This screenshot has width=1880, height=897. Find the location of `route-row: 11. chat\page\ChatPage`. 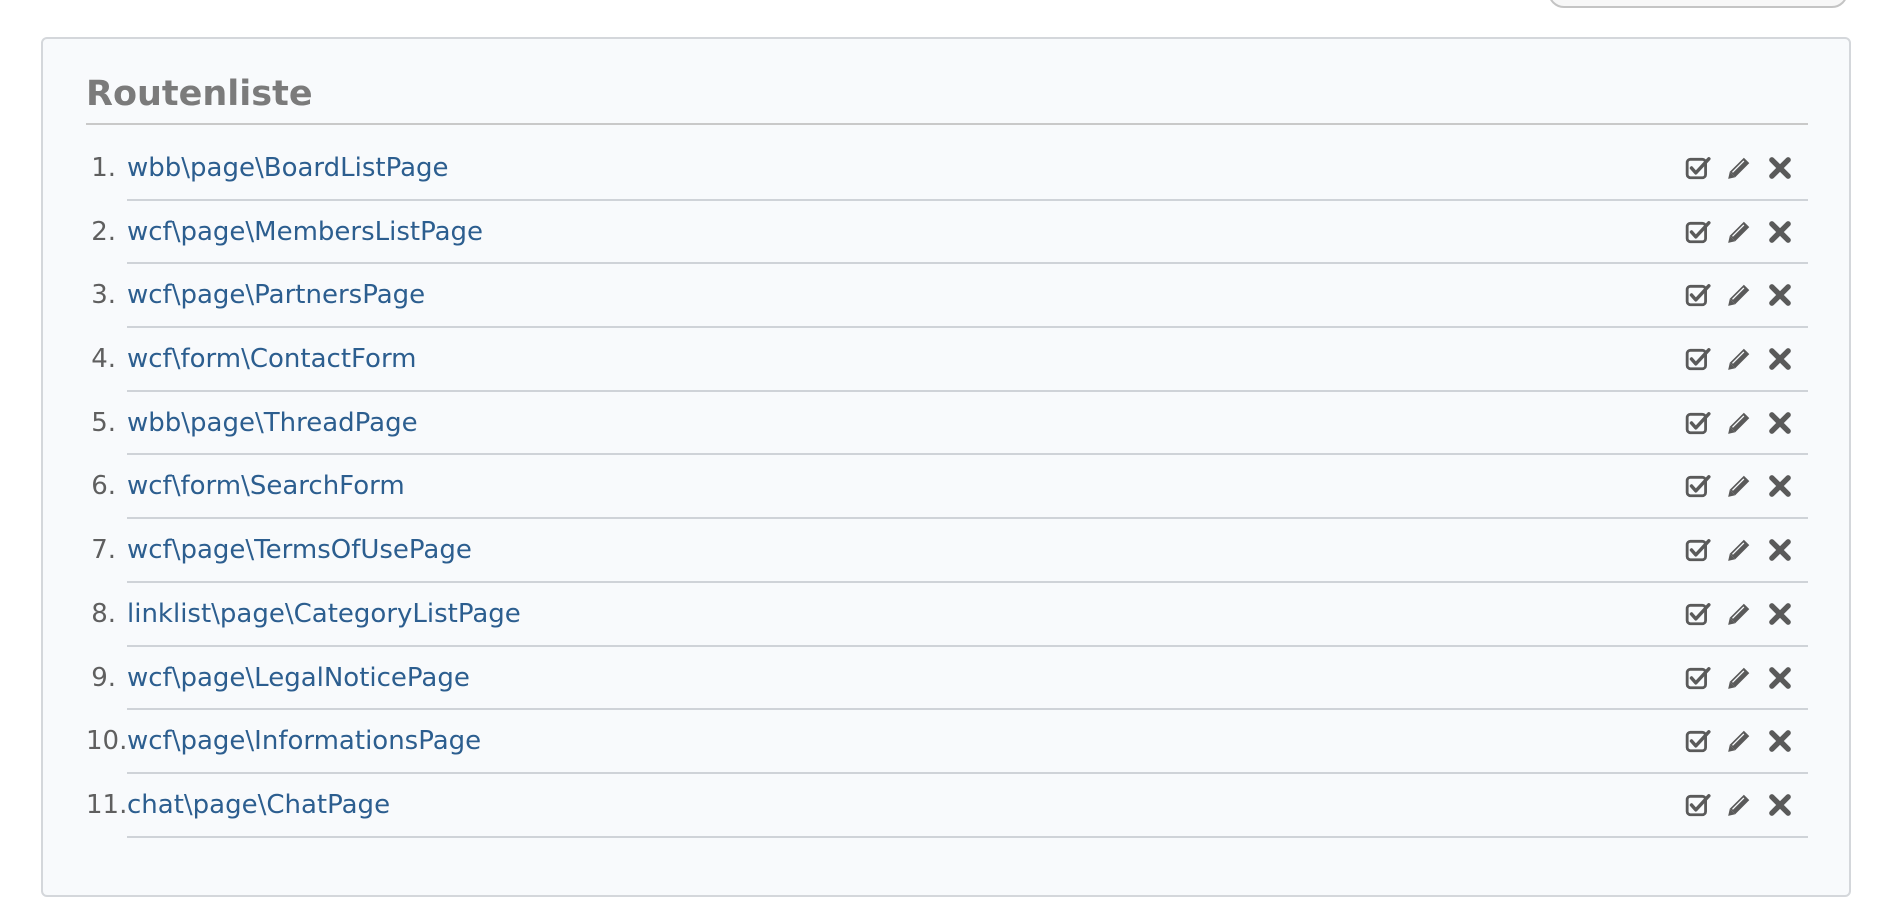

route-row: 11. chat\page\ChatPage is located at coordinates (947, 806).